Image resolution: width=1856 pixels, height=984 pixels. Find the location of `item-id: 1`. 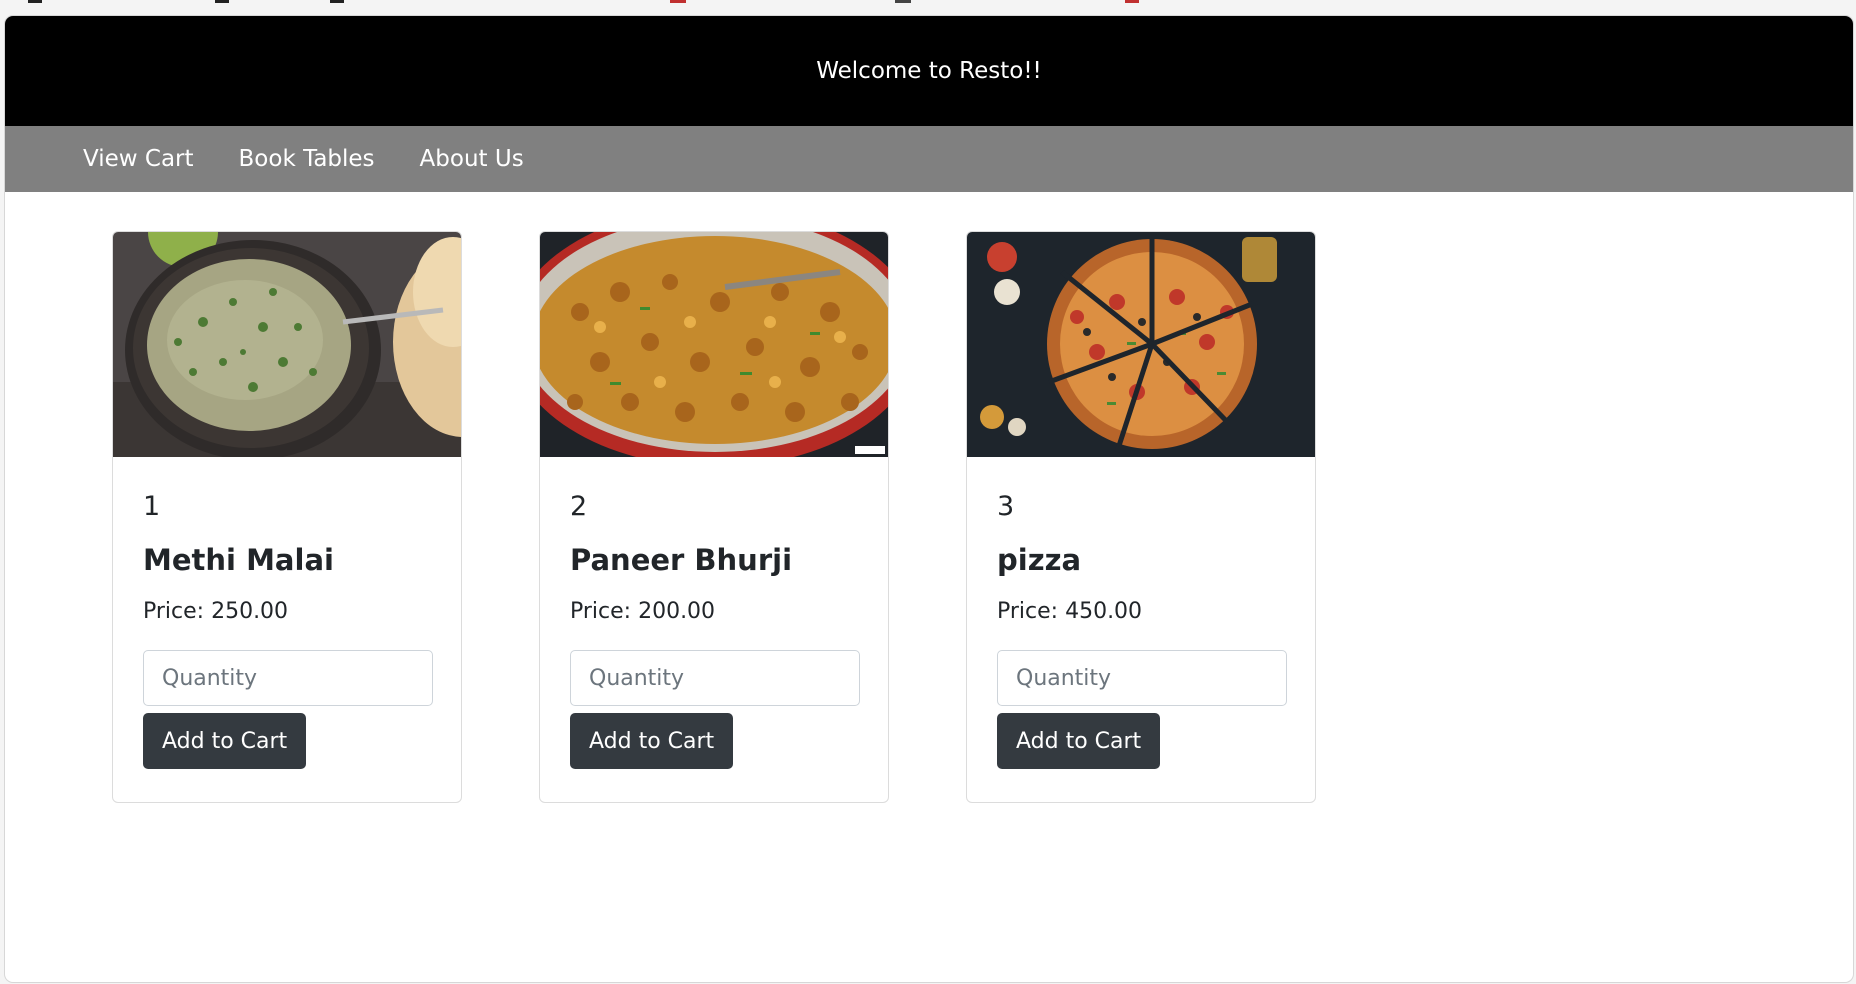

item-id: 1 is located at coordinates (152, 506).